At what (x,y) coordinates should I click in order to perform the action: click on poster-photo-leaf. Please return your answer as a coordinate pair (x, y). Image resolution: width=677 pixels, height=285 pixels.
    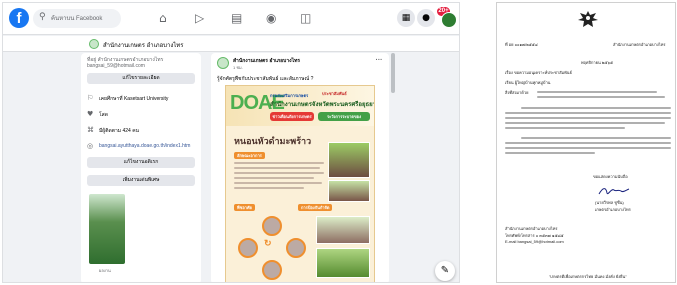
    Looking at the image, I should click on (349, 191).